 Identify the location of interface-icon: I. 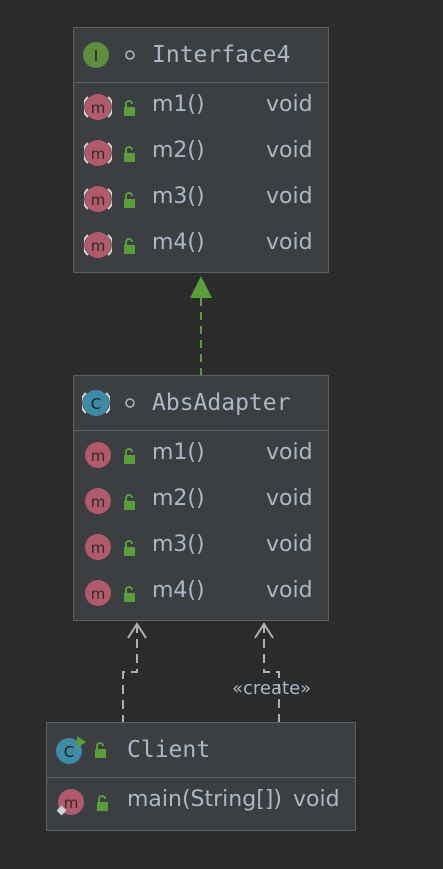
(96, 55).